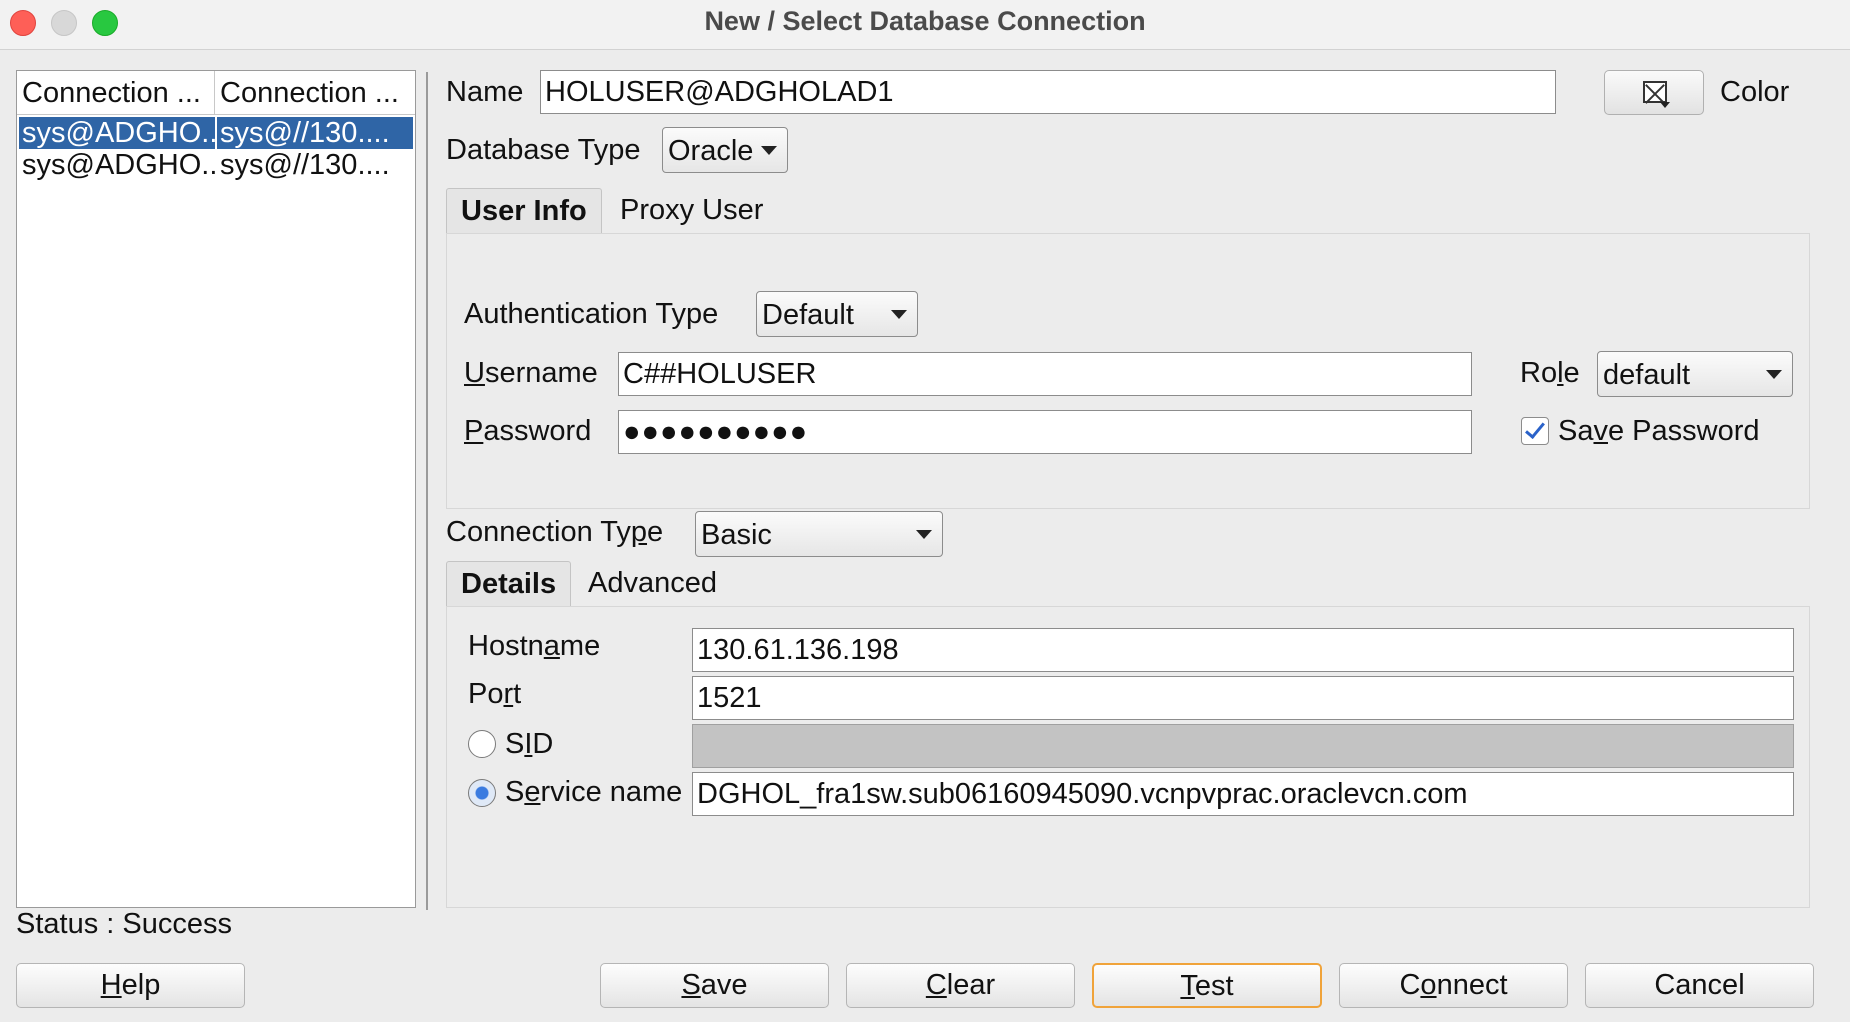  What do you see at coordinates (1659, 431) in the screenshot?
I see `save-password-label: Save Password` at bounding box center [1659, 431].